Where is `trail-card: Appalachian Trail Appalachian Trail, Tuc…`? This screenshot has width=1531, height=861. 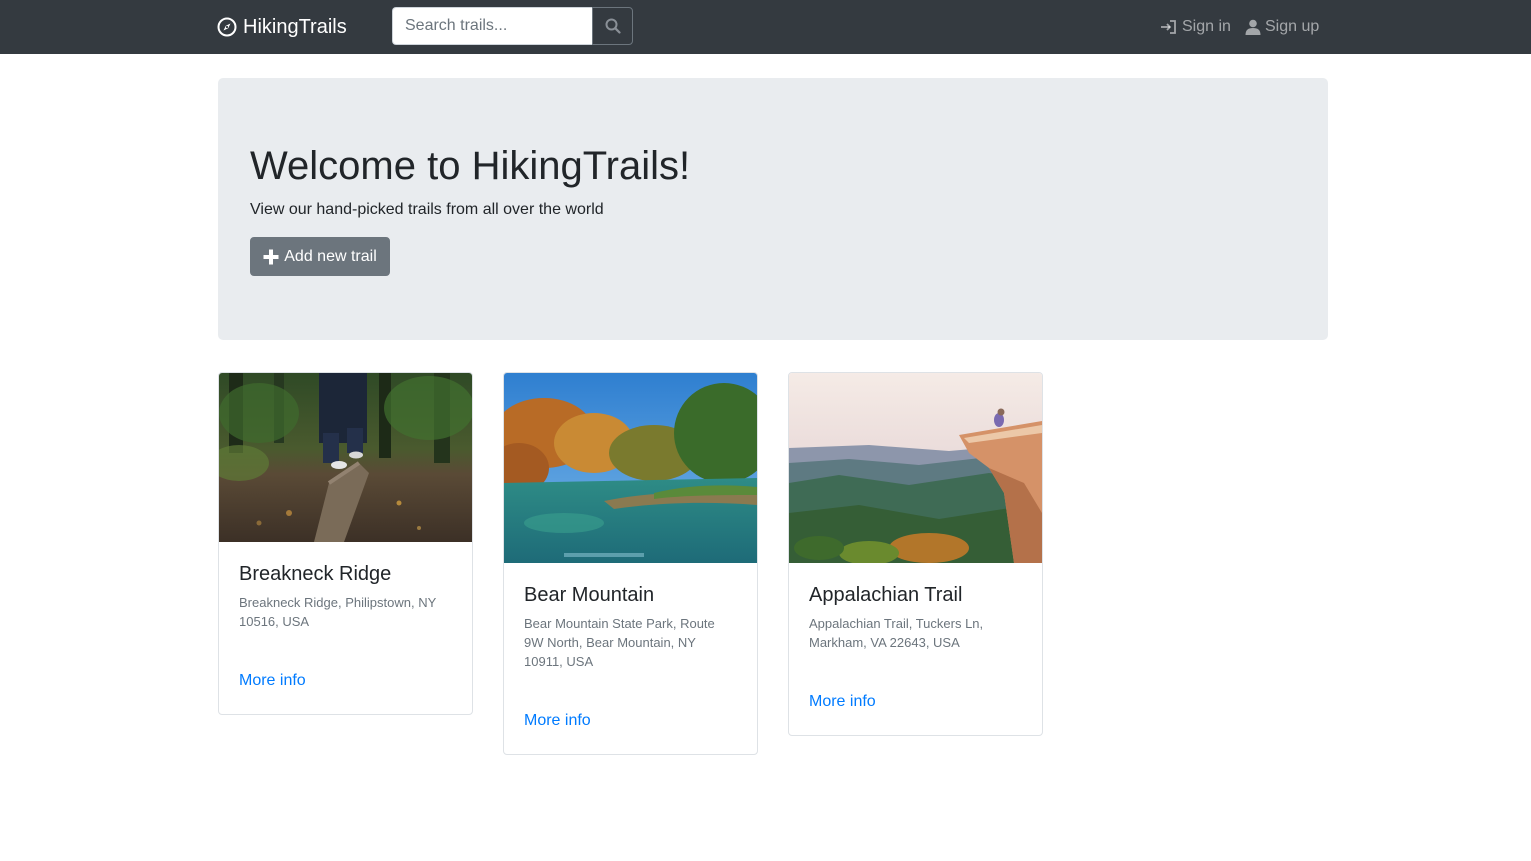 trail-card: Appalachian Trail Appalachian Trail, Tuc… is located at coordinates (915, 554).